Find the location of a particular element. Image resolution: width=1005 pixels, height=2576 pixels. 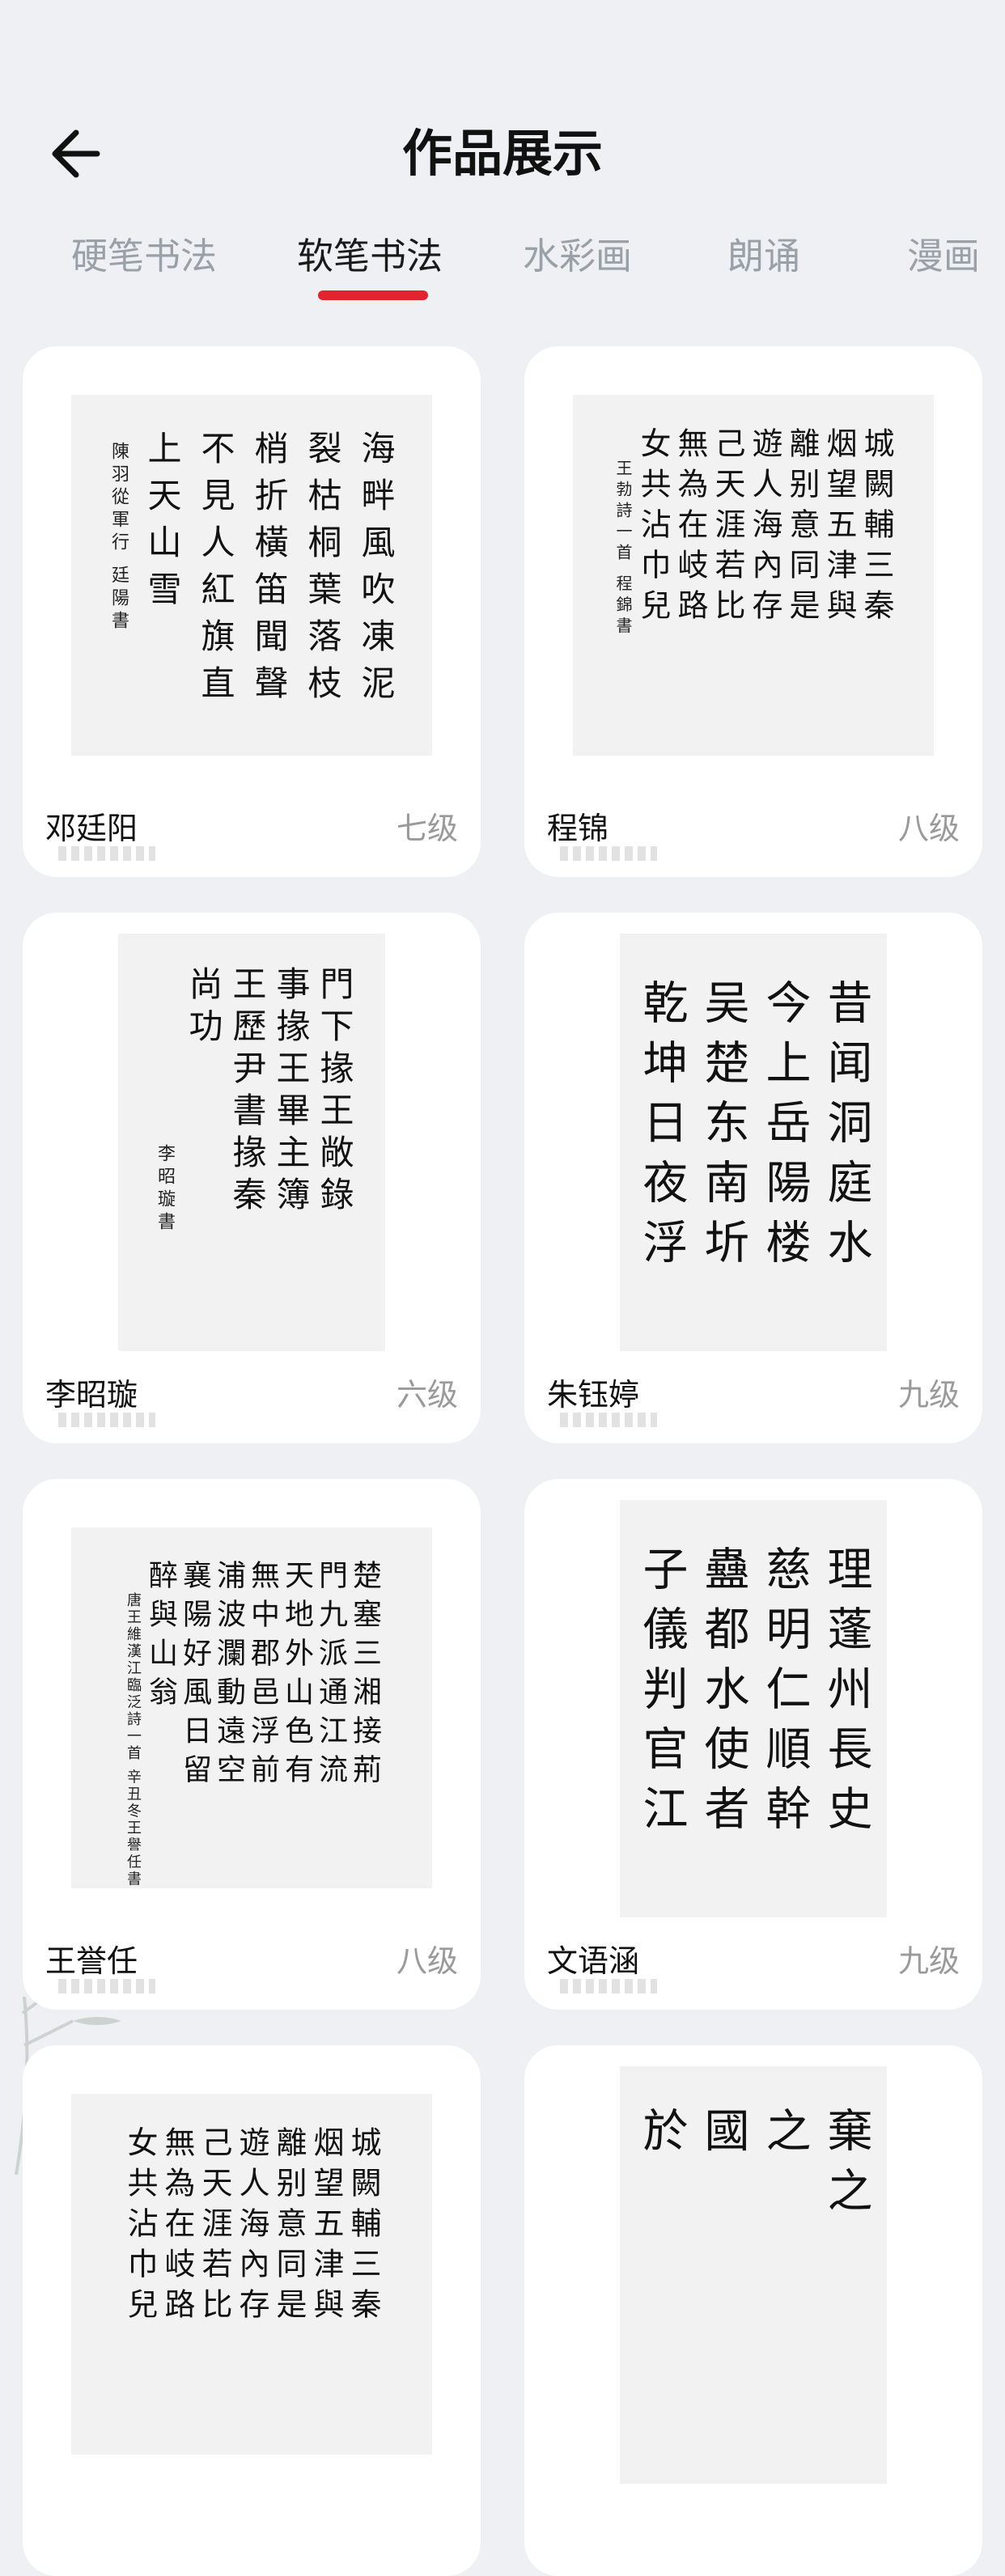

calligraphy-column: 尚功 is located at coordinates (204, 1008).